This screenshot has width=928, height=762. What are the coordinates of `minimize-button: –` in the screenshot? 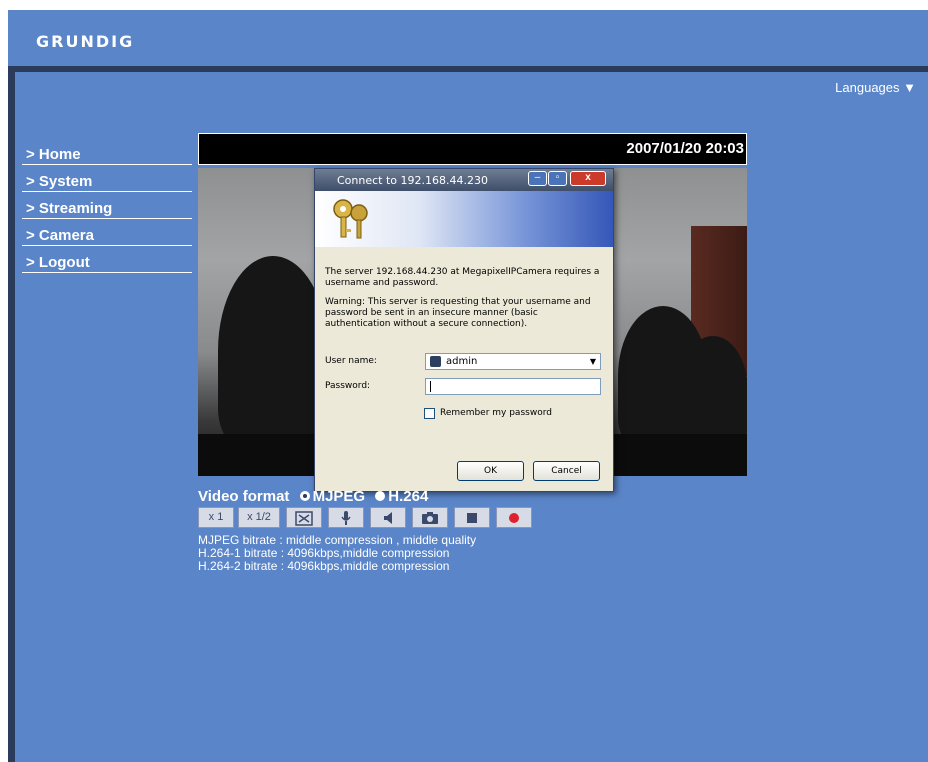 It's located at (537, 178).